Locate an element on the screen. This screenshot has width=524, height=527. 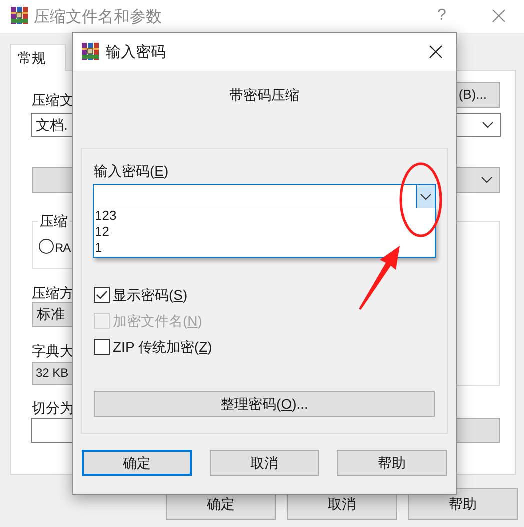
dropdown-button is located at coordinates (425, 196).